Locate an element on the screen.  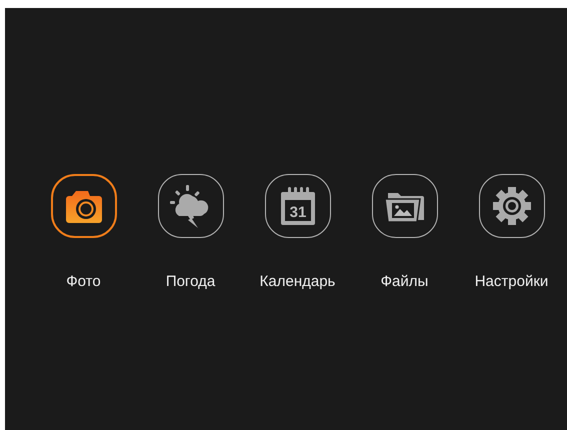
camera-icon is located at coordinates (83, 206).